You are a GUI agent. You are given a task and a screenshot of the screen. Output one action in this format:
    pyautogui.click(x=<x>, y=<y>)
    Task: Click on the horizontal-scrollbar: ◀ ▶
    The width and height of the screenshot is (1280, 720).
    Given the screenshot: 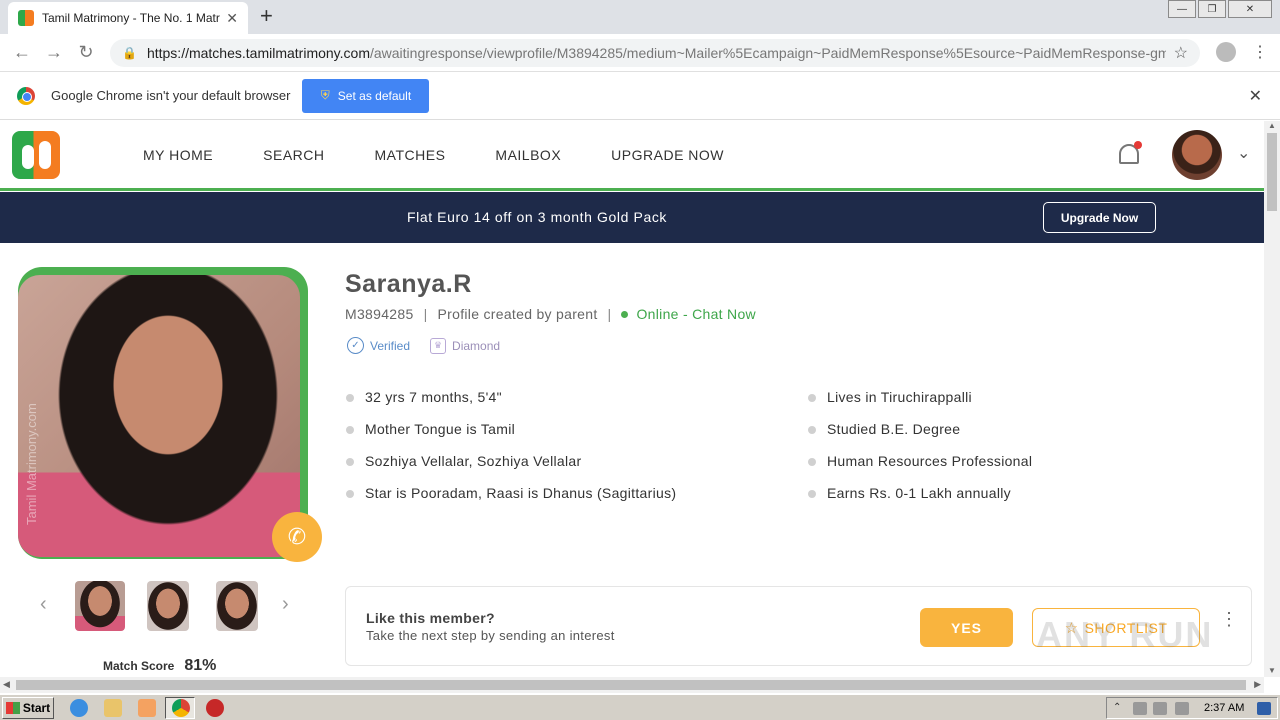 What is the action you would take?
    pyautogui.click(x=632, y=685)
    